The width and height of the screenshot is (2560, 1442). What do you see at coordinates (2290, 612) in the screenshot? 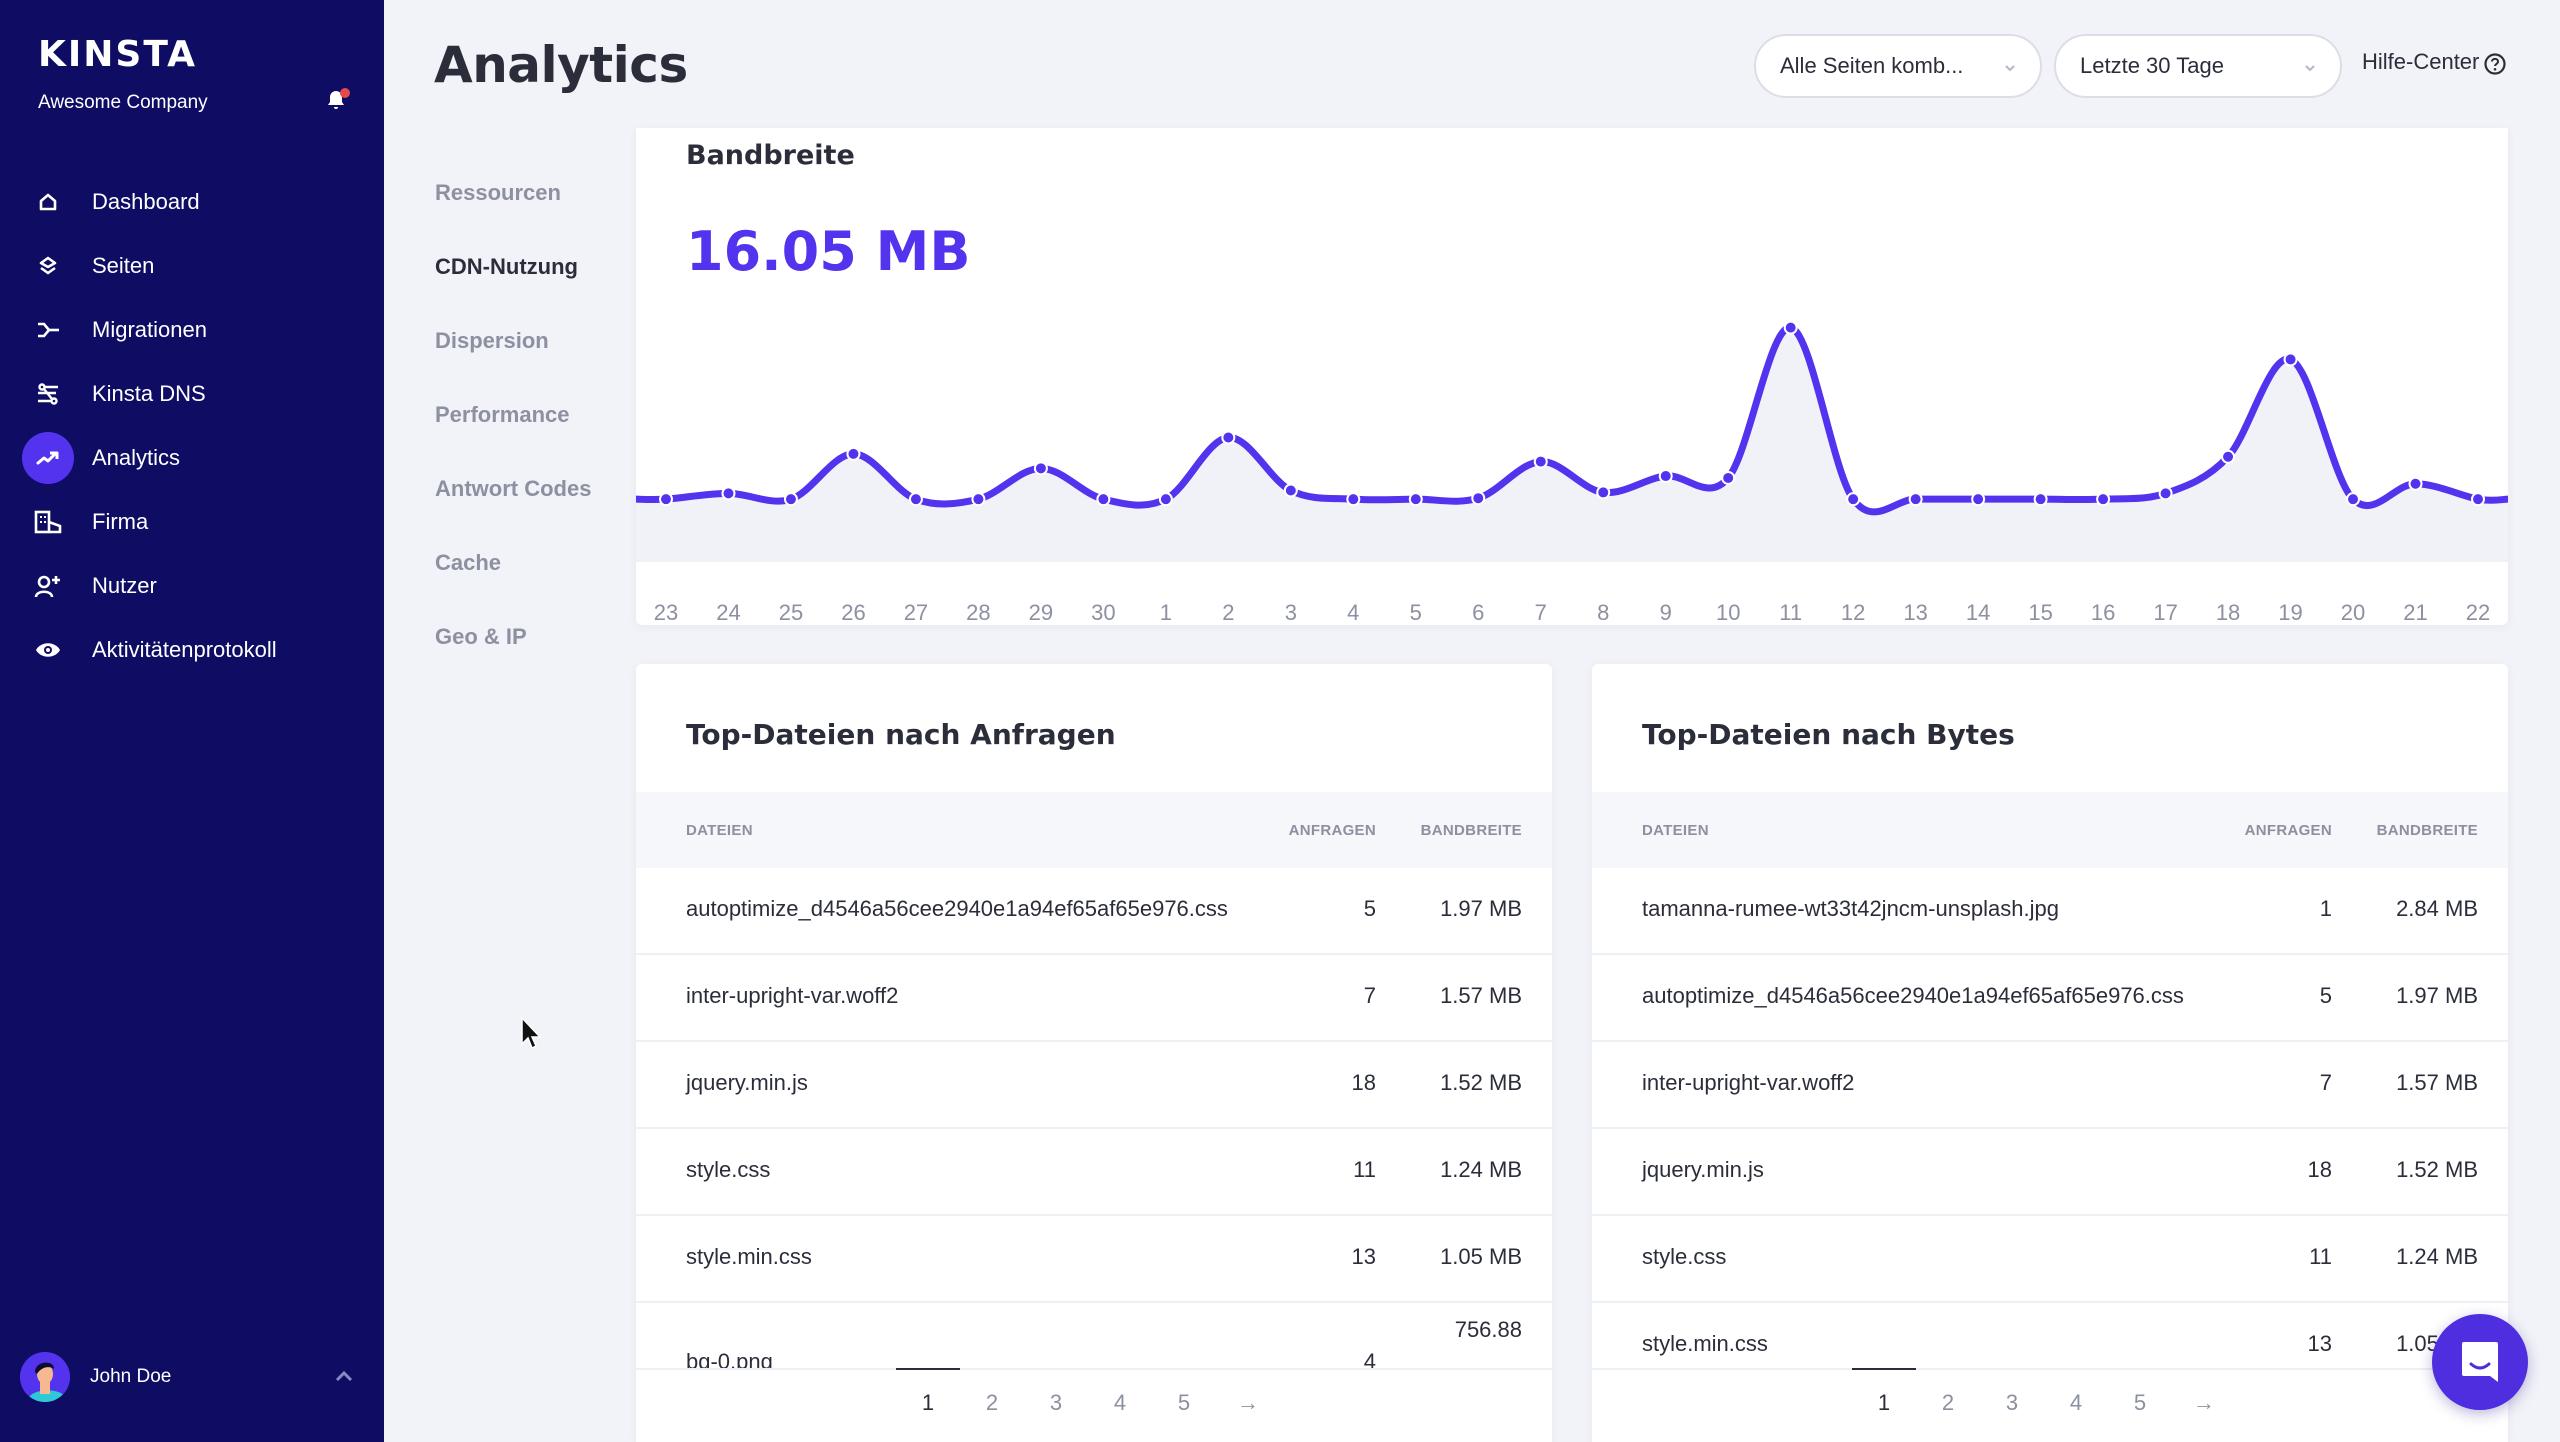
I see `x-tick-label: 19` at bounding box center [2290, 612].